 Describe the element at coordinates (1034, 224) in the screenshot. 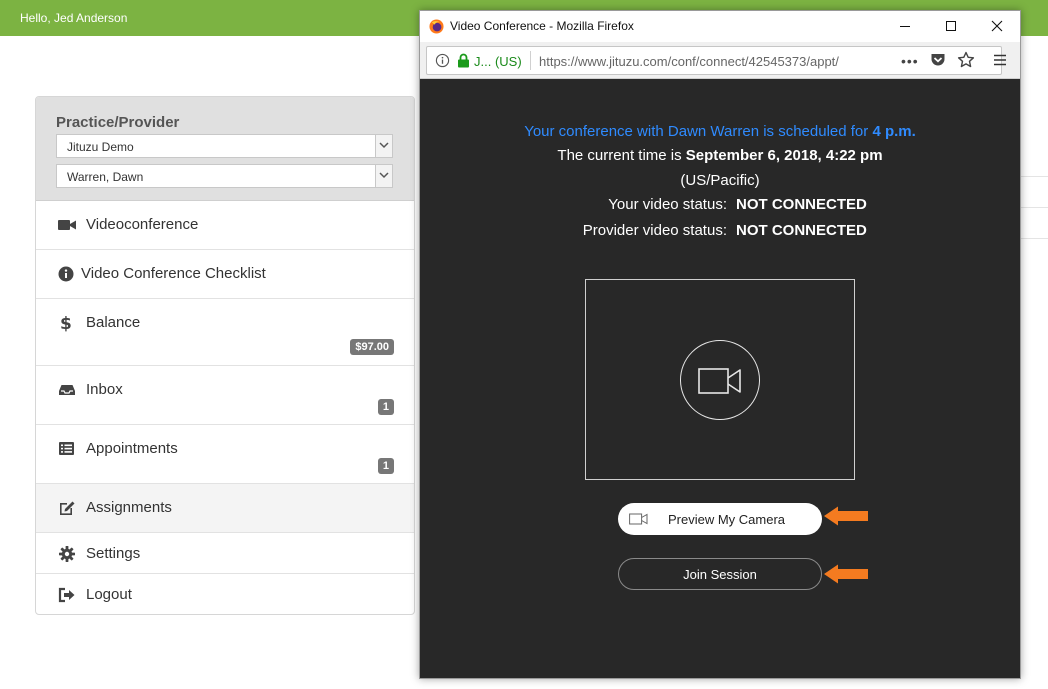

I see `background-table` at that location.